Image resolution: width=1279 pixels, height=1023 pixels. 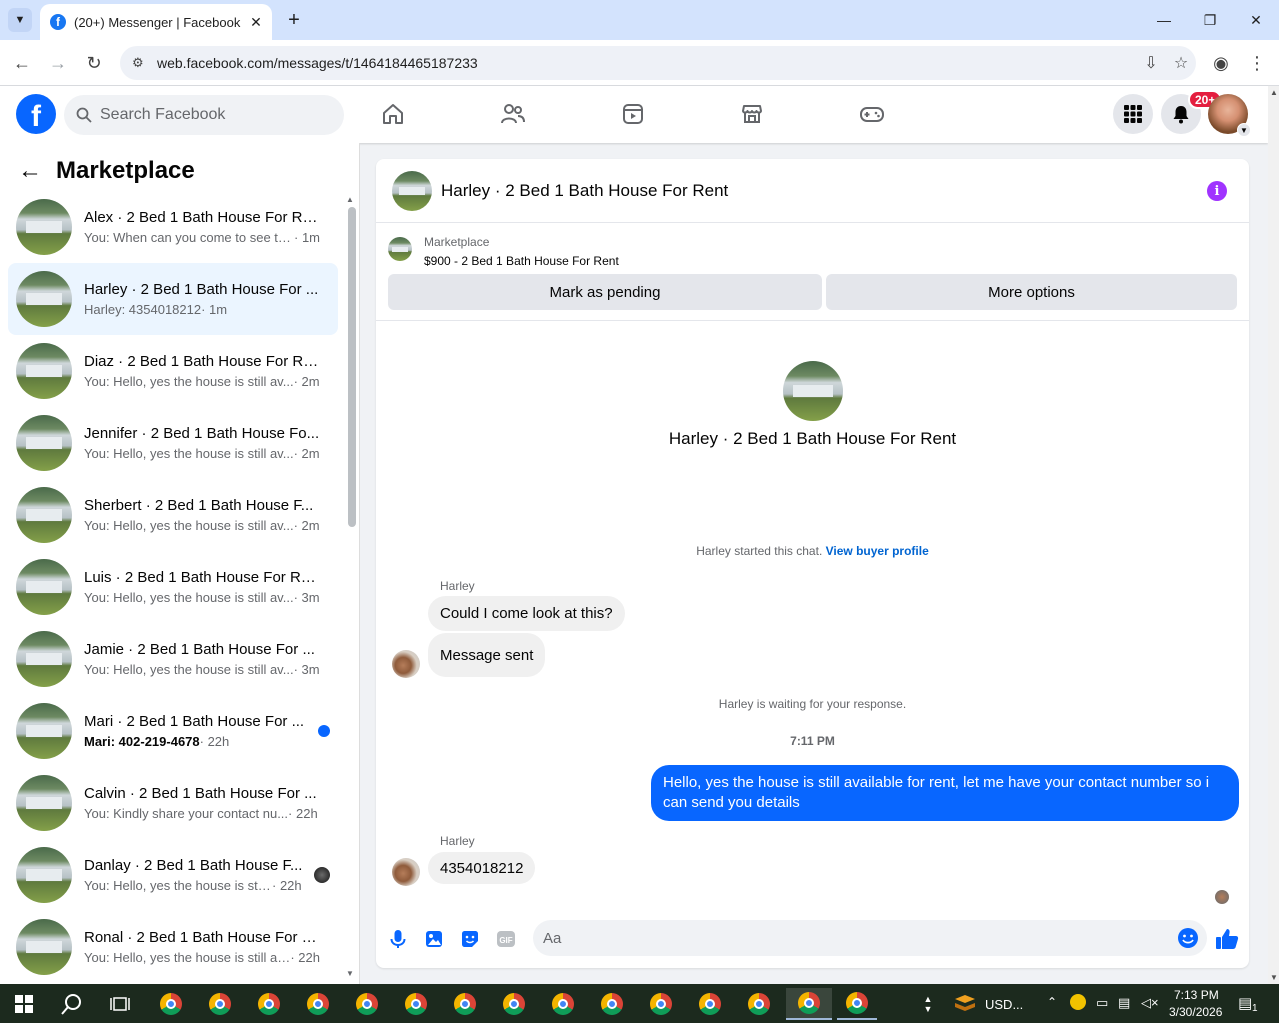 I want to click on install-app-icon: ⇩, so click(x=1151, y=63).